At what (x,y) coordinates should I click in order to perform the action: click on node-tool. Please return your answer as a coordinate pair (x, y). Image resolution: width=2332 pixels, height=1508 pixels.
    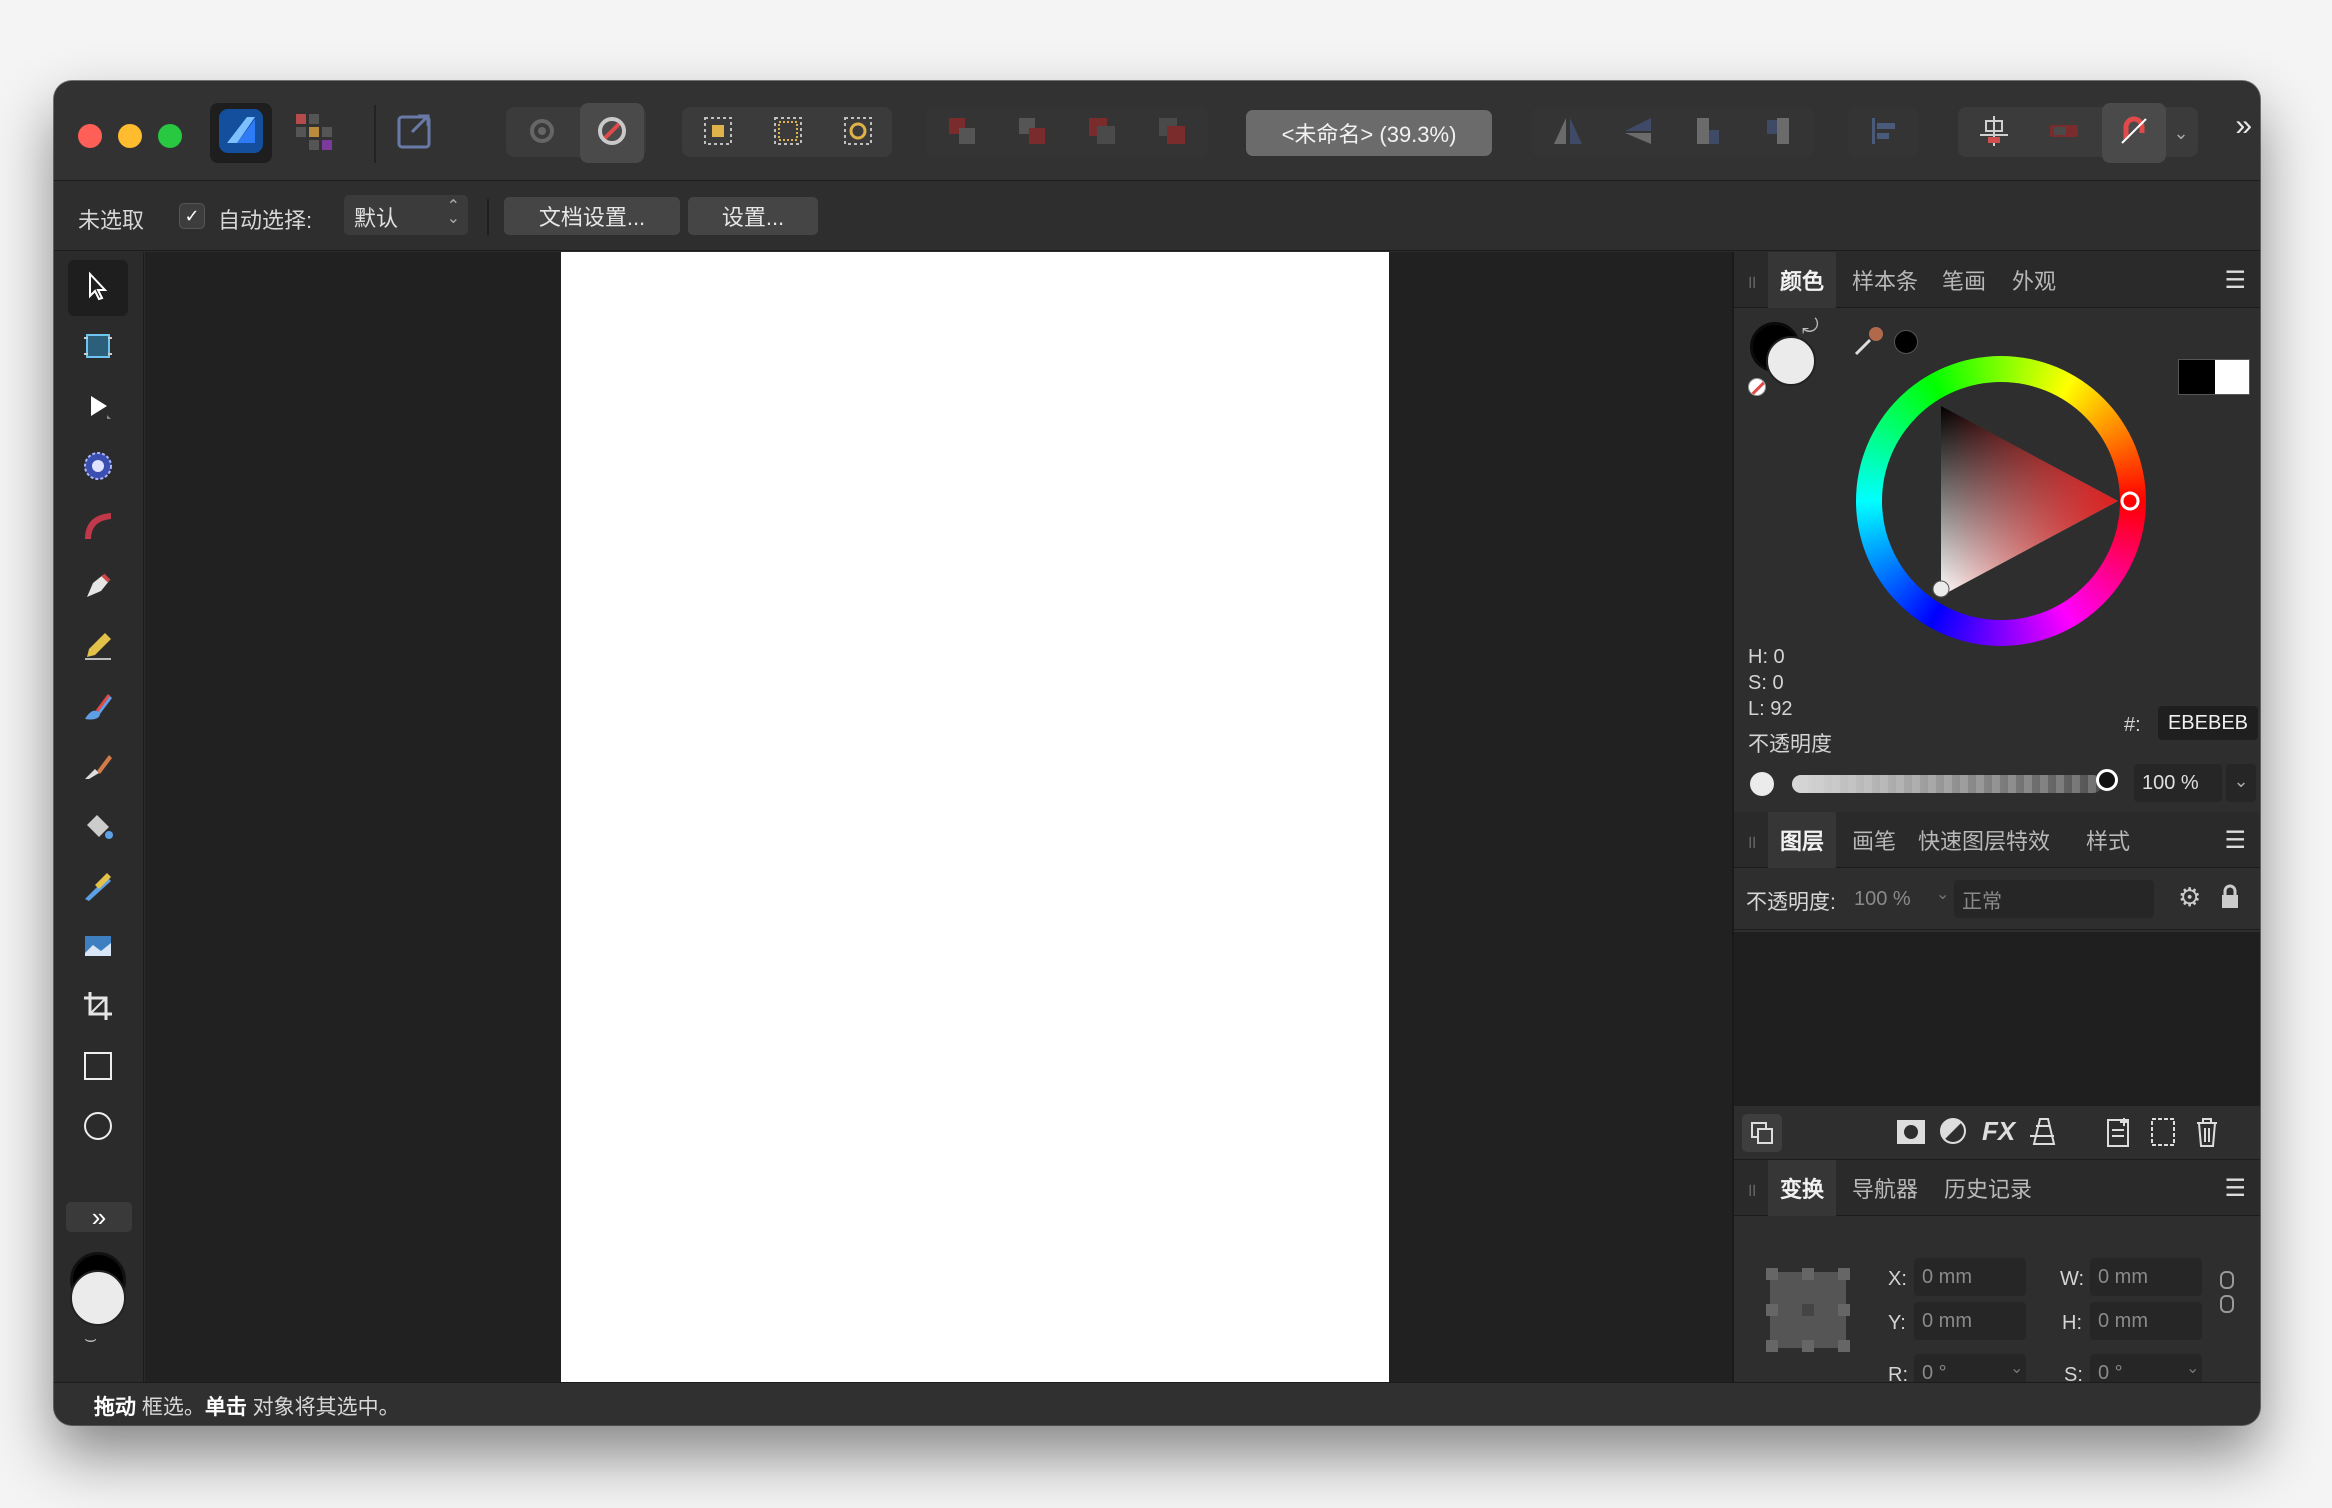
    Looking at the image, I should click on (98, 408).